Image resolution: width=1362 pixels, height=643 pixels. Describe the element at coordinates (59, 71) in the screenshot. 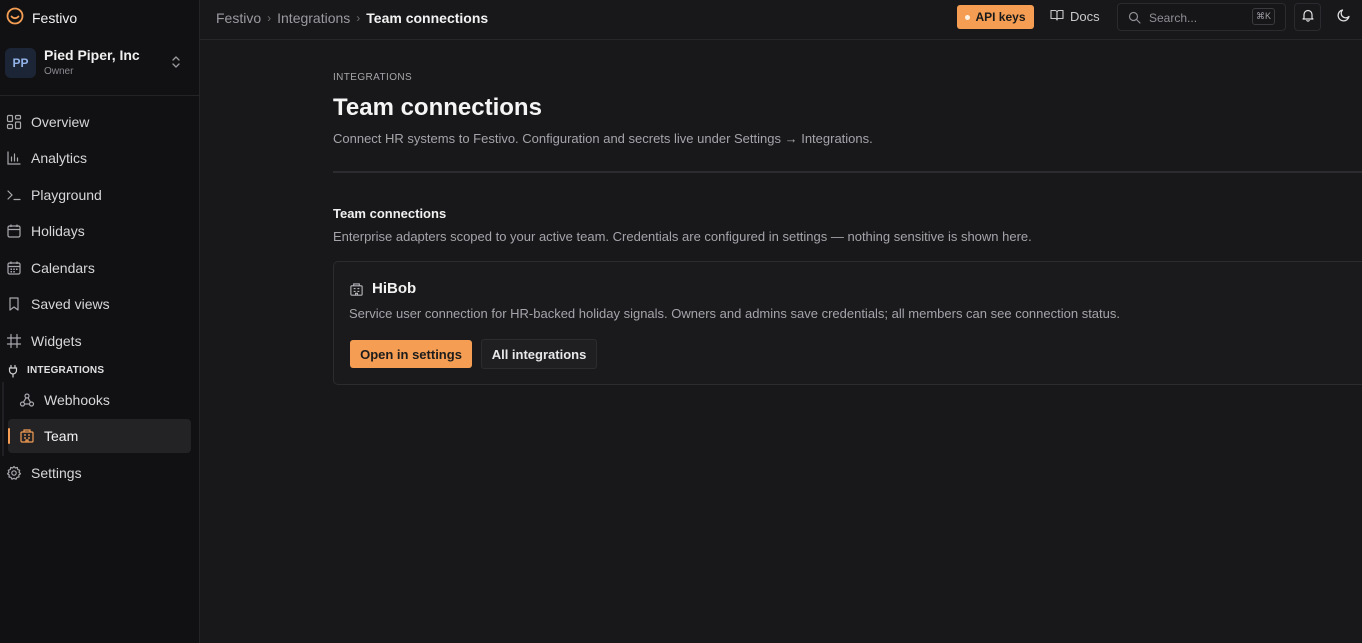

I see `org-role: Owner` at that location.